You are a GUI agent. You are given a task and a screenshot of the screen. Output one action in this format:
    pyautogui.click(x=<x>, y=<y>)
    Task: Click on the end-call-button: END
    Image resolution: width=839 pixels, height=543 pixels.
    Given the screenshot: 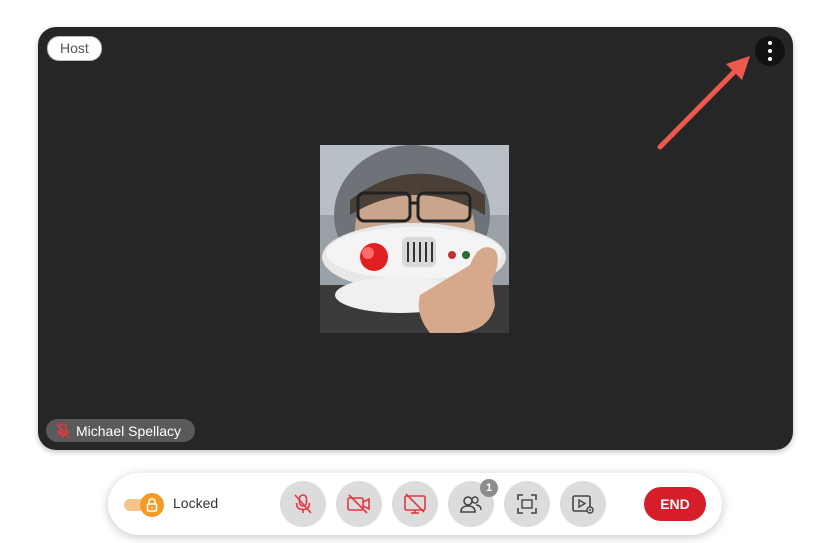 What is the action you would take?
    pyautogui.click(x=675, y=504)
    